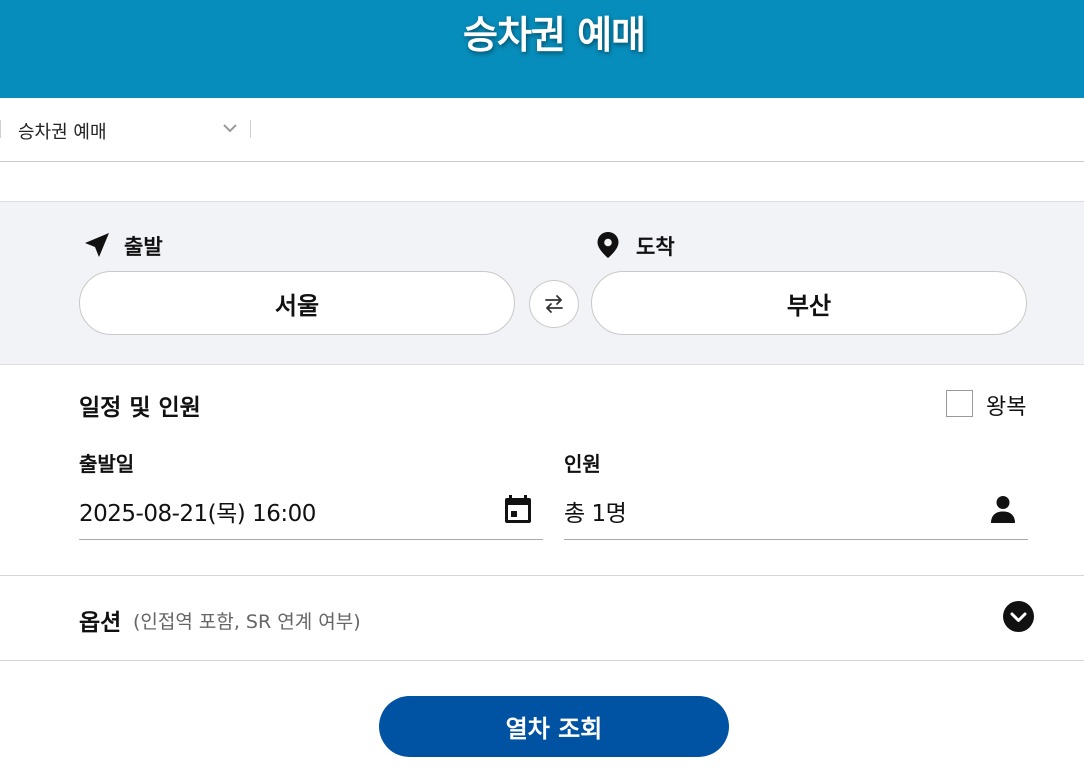 Image resolution: width=1084 pixels, height=769 pixels. What do you see at coordinates (197, 514) in the screenshot?
I see `departure-date-value: 2025-08-21(목) 16:00` at bounding box center [197, 514].